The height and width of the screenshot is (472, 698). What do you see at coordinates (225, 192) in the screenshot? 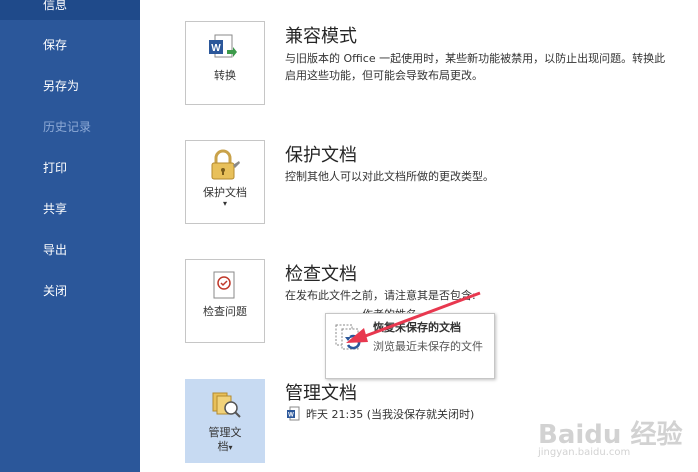
I see `protect-document-label: 保护文档` at bounding box center [225, 192].